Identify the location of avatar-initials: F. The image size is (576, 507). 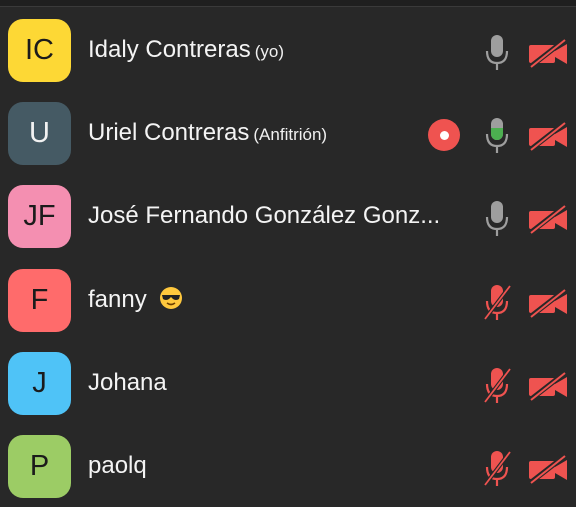
(39, 300).